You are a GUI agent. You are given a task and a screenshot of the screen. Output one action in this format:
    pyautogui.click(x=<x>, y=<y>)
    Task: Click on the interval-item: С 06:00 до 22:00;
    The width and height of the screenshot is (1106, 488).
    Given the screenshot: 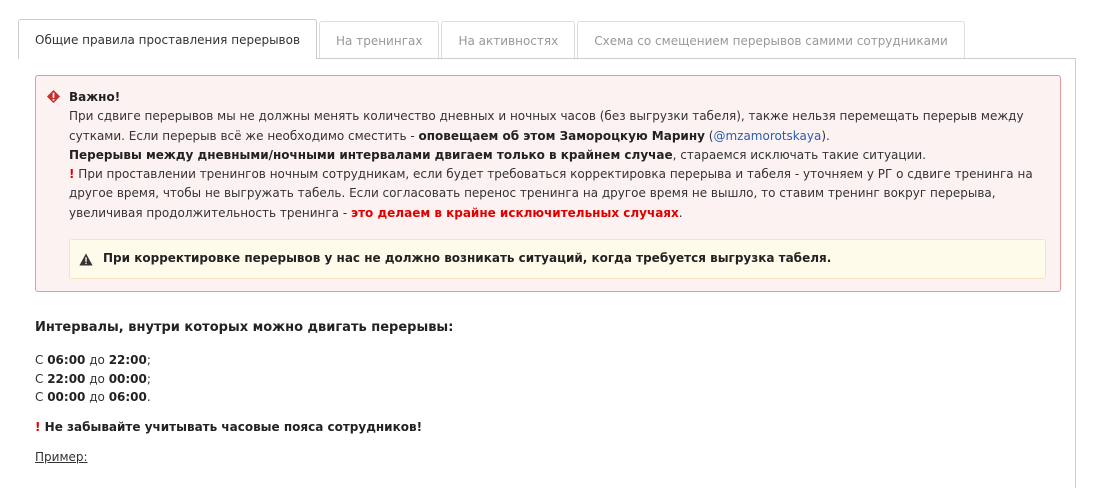 What is the action you would take?
    pyautogui.click(x=93, y=360)
    